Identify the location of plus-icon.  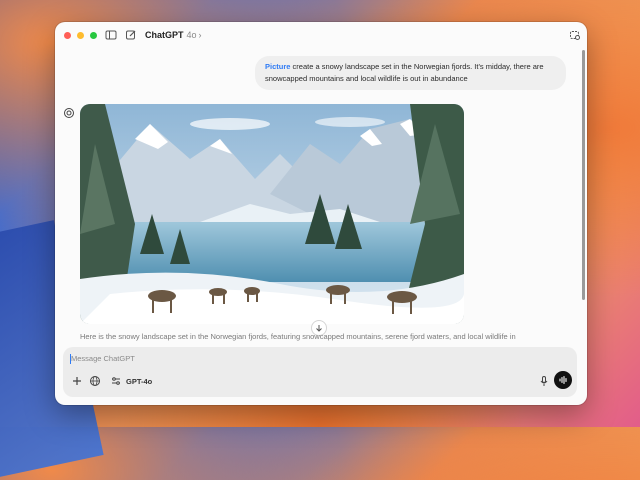
(77, 381).